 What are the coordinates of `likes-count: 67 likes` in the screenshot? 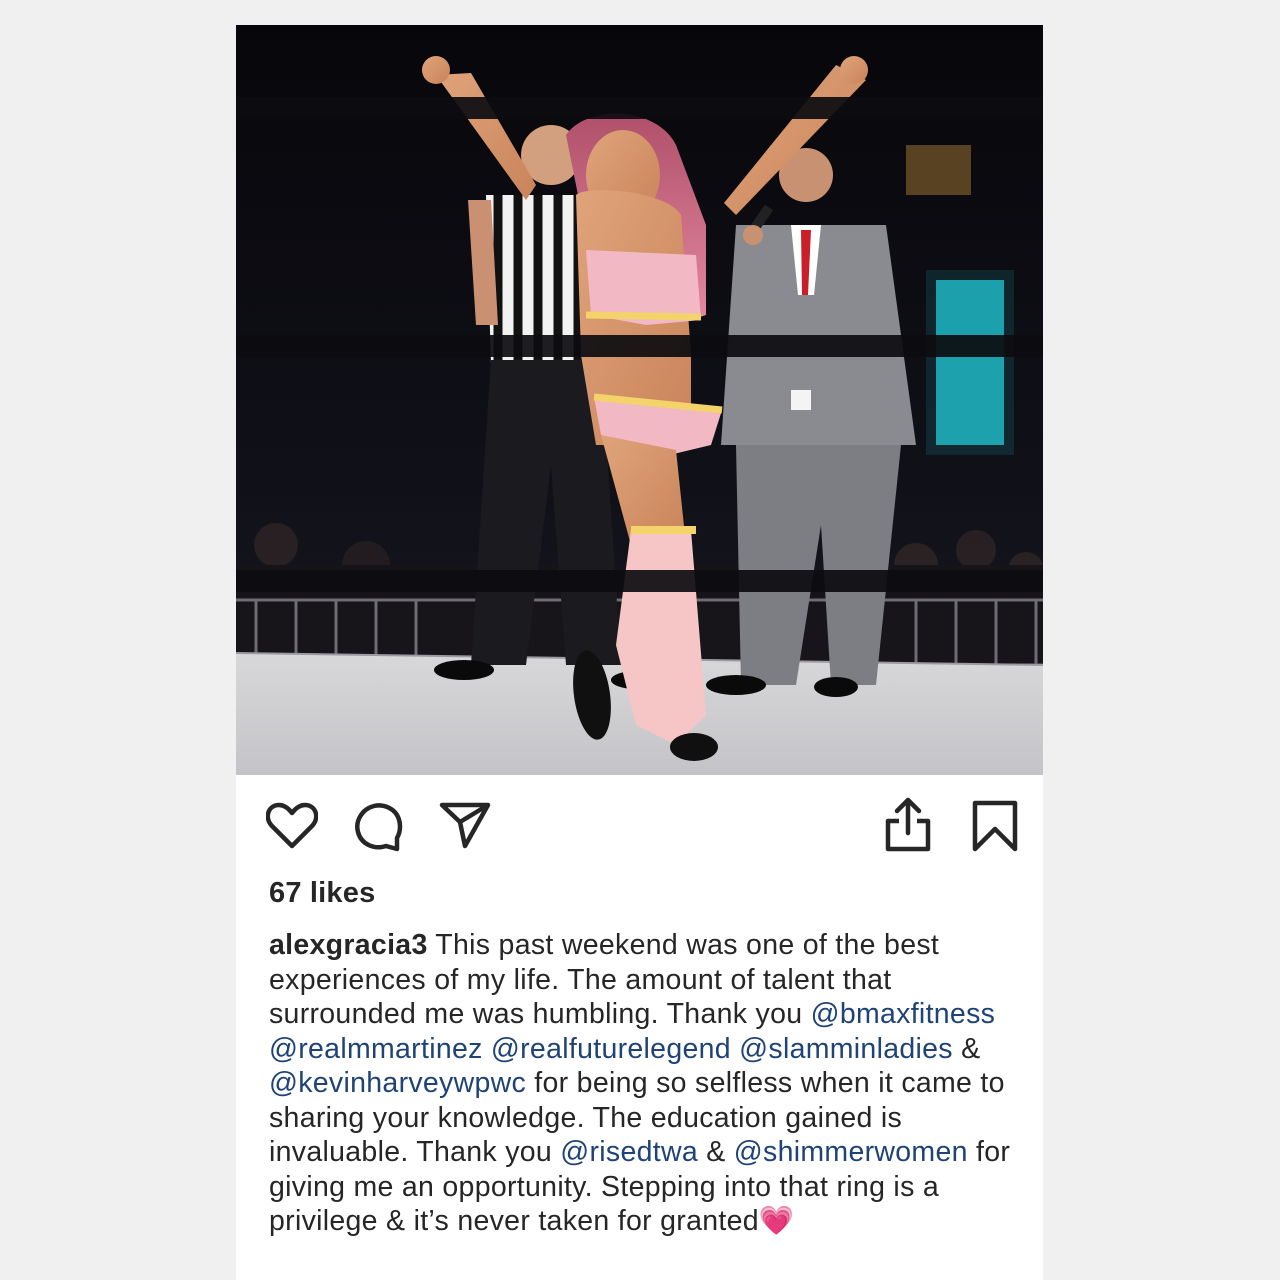 It's located at (322, 893).